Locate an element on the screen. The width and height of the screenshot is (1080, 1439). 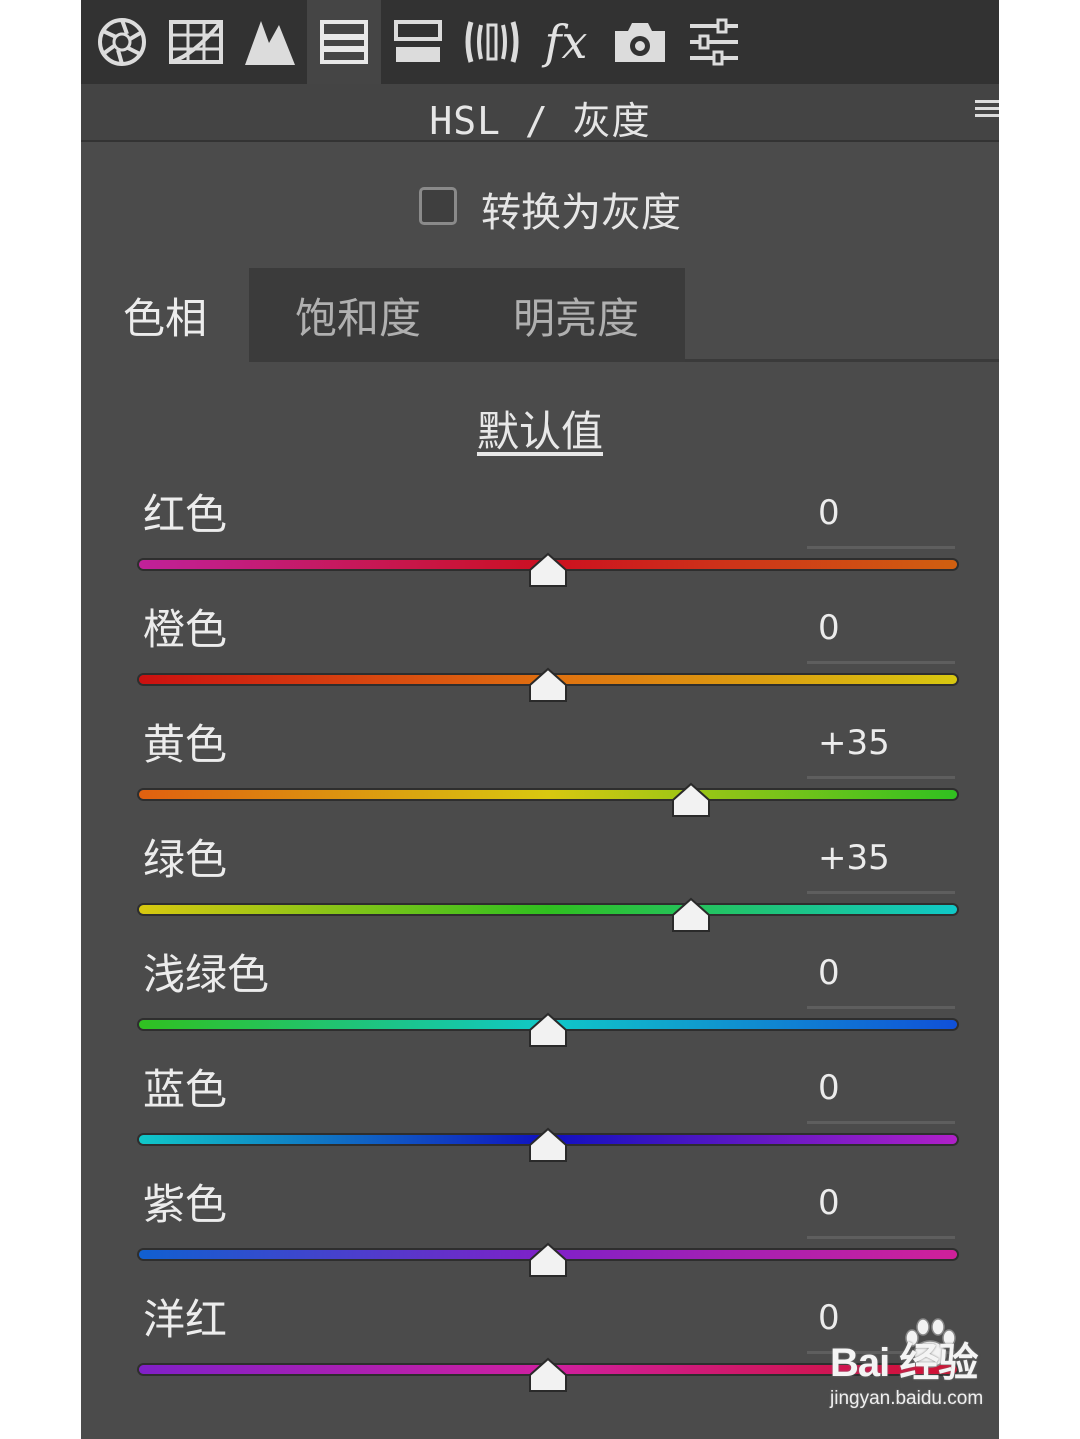
camera-calibration-icon is located at coordinates (640, 42).